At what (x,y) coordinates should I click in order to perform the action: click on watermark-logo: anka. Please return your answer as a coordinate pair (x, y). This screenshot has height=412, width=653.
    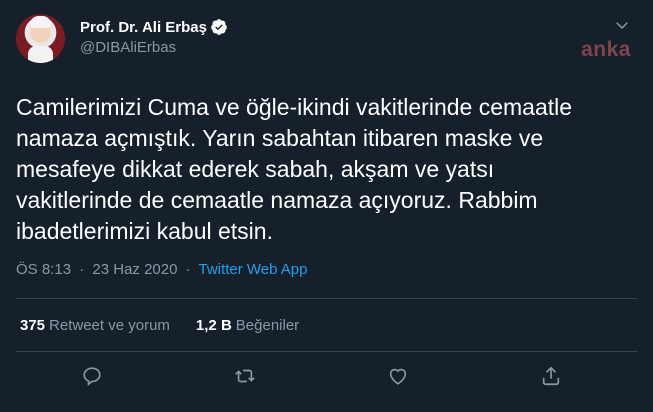
    Looking at the image, I should click on (606, 49).